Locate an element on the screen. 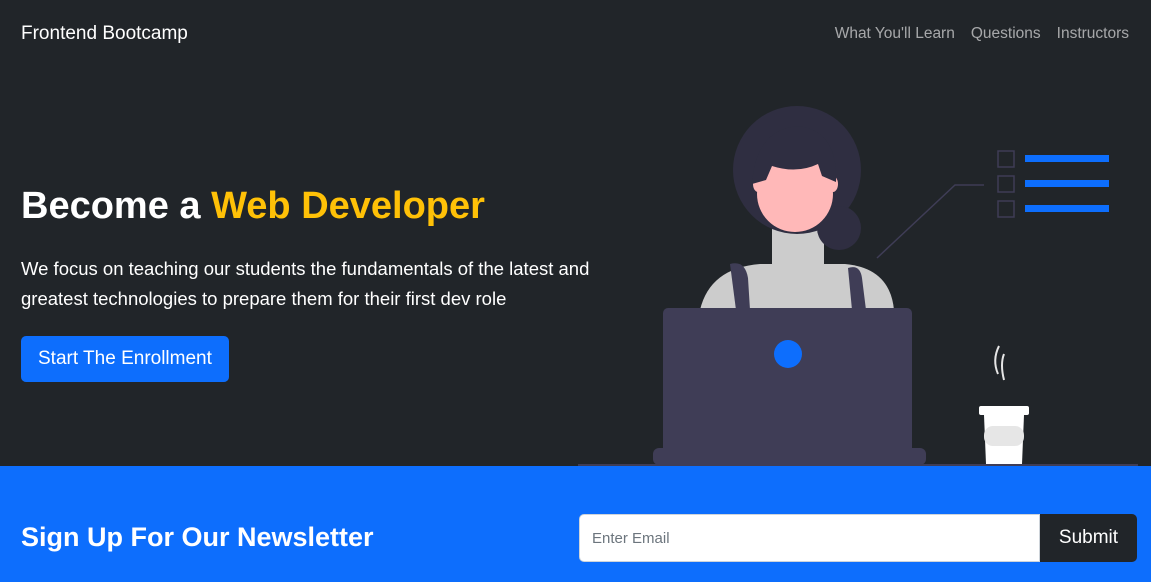 Image resolution: width=1151 pixels, height=582 pixels. hero-title: Become a Web Developer is located at coordinates (311, 206).